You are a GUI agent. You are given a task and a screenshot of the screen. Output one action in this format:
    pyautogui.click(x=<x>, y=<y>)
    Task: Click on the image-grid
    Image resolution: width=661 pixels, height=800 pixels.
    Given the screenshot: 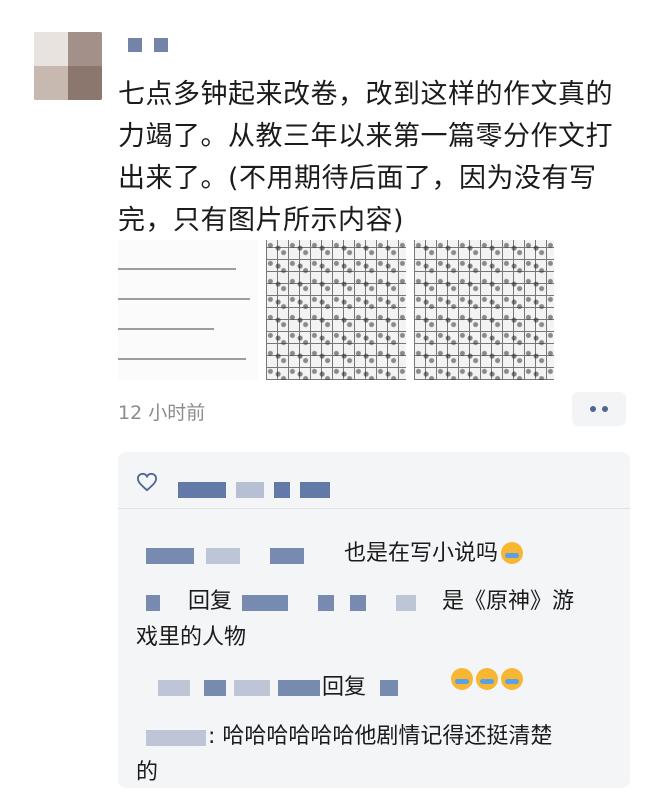 What is the action you would take?
    pyautogui.click(x=336, y=310)
    